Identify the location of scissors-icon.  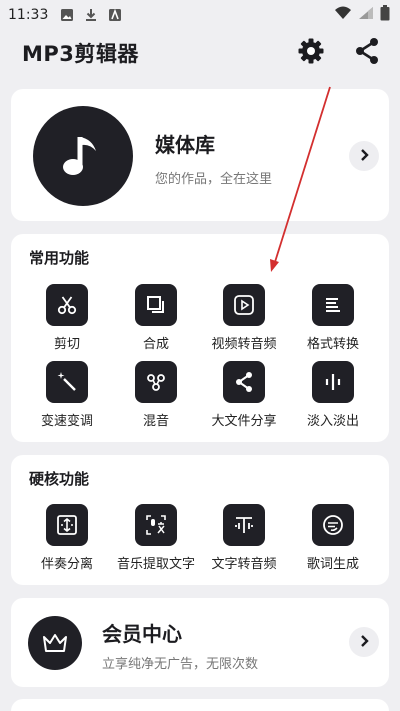
(67, 305).